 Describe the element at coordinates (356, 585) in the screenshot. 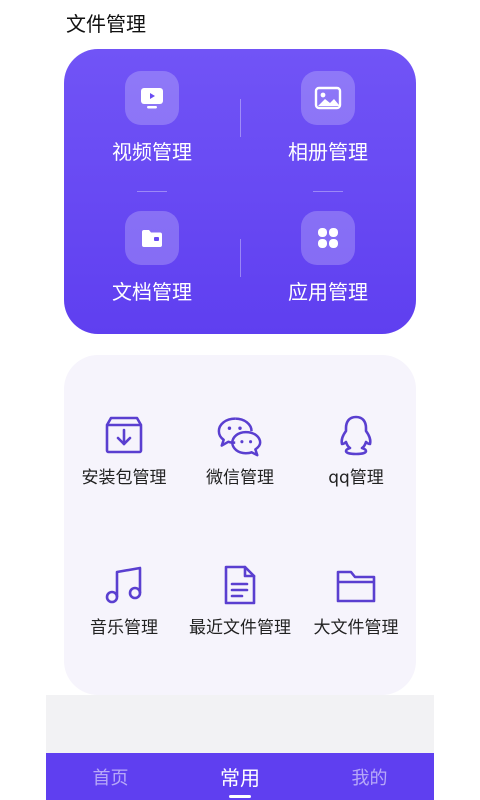

I see `folder-icon` at that location.